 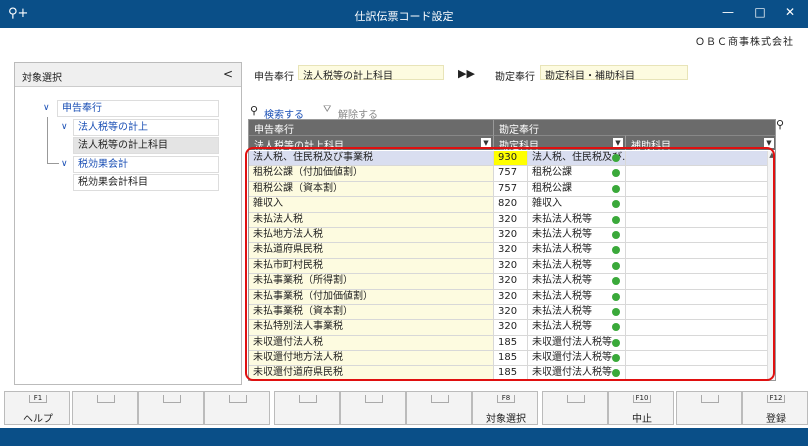 What do you see at coordinates (771, 155) in the screenshot?
I see `scroll-up-icon: ▲` at bounding box center [771, 155].